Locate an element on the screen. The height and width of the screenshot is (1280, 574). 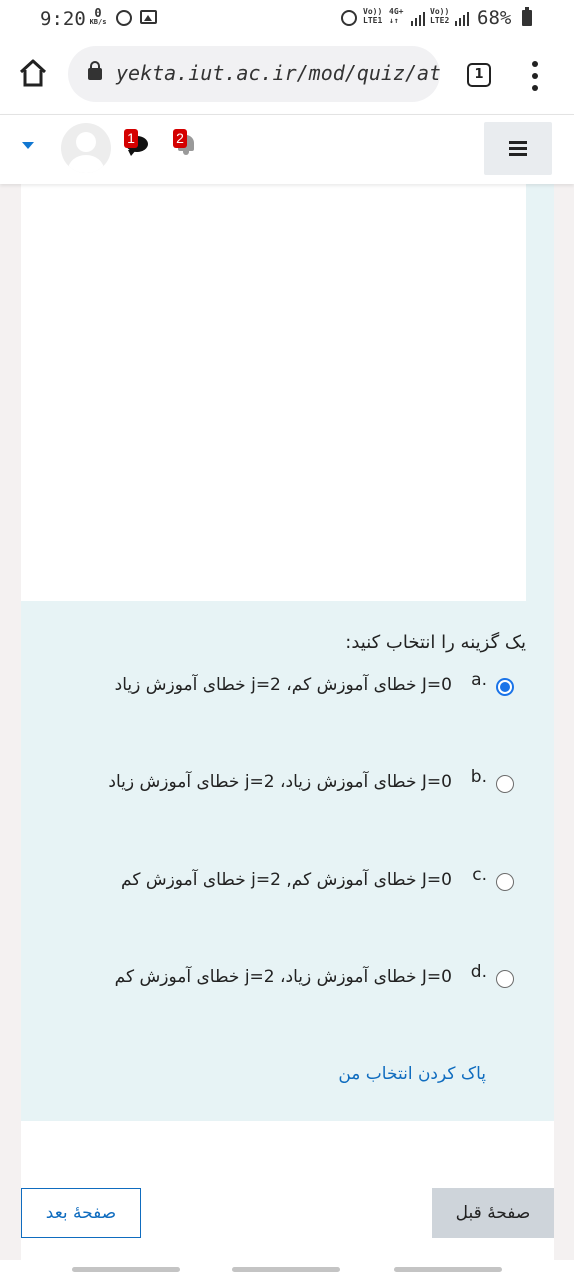
signal-icon-sim2 is located at coordinates (462, 19).